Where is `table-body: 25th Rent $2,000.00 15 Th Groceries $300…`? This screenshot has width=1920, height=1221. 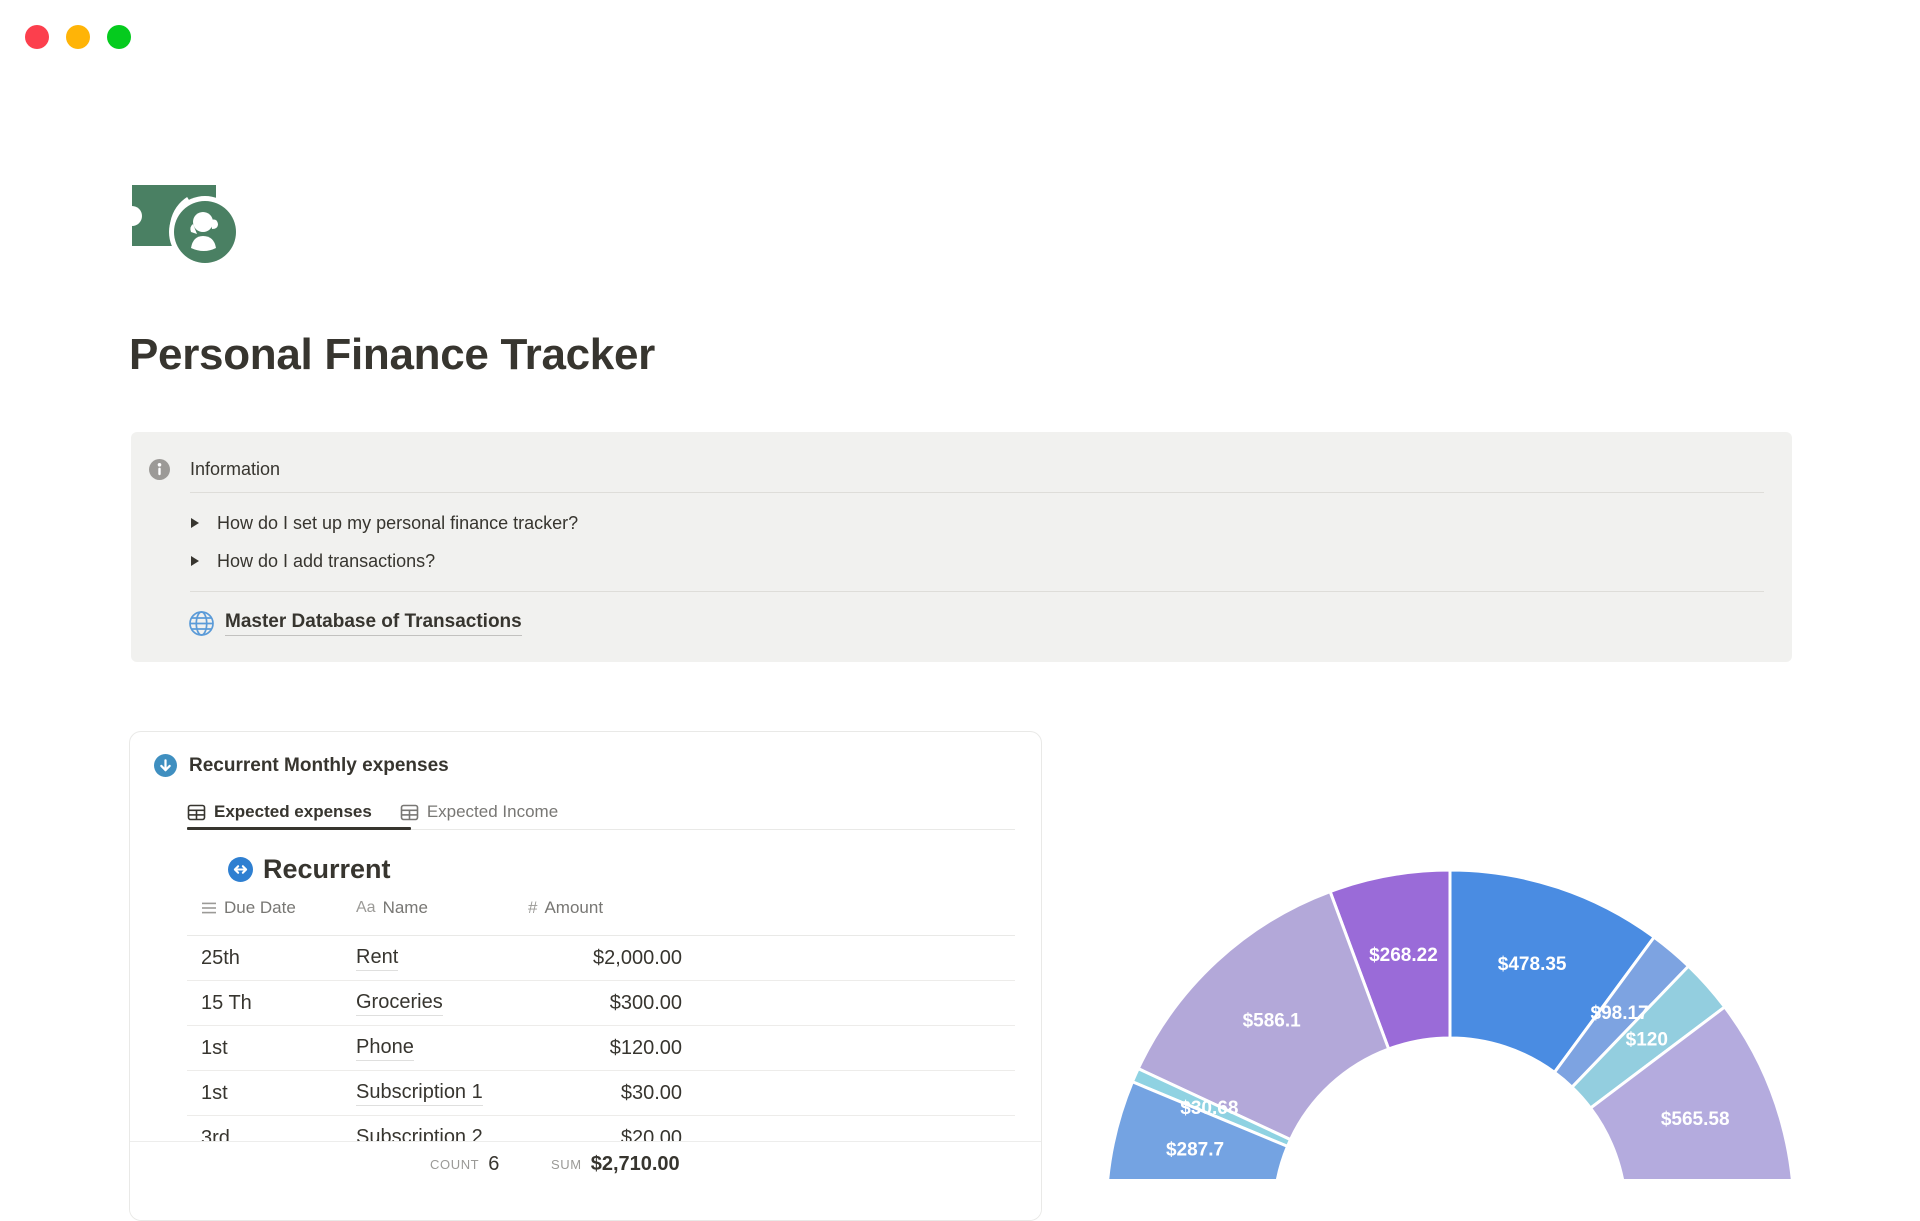
table-body: 25th Rent $2,000.00 15 Th Groceries $300… is located at coordinates (601, 1048).